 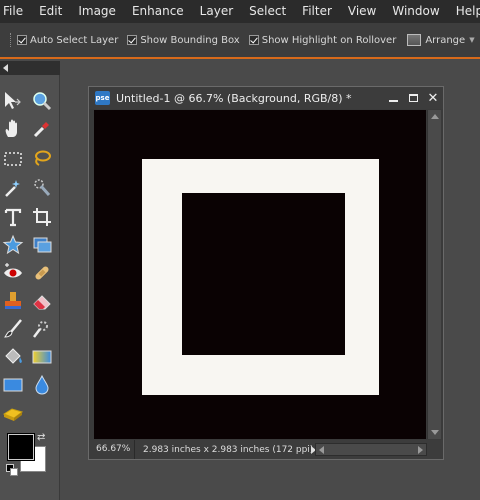 What do you see at coordinates (21, 447) in the screenshot?
I see `foreground-color-swatch` at bounding box center [21, 447].